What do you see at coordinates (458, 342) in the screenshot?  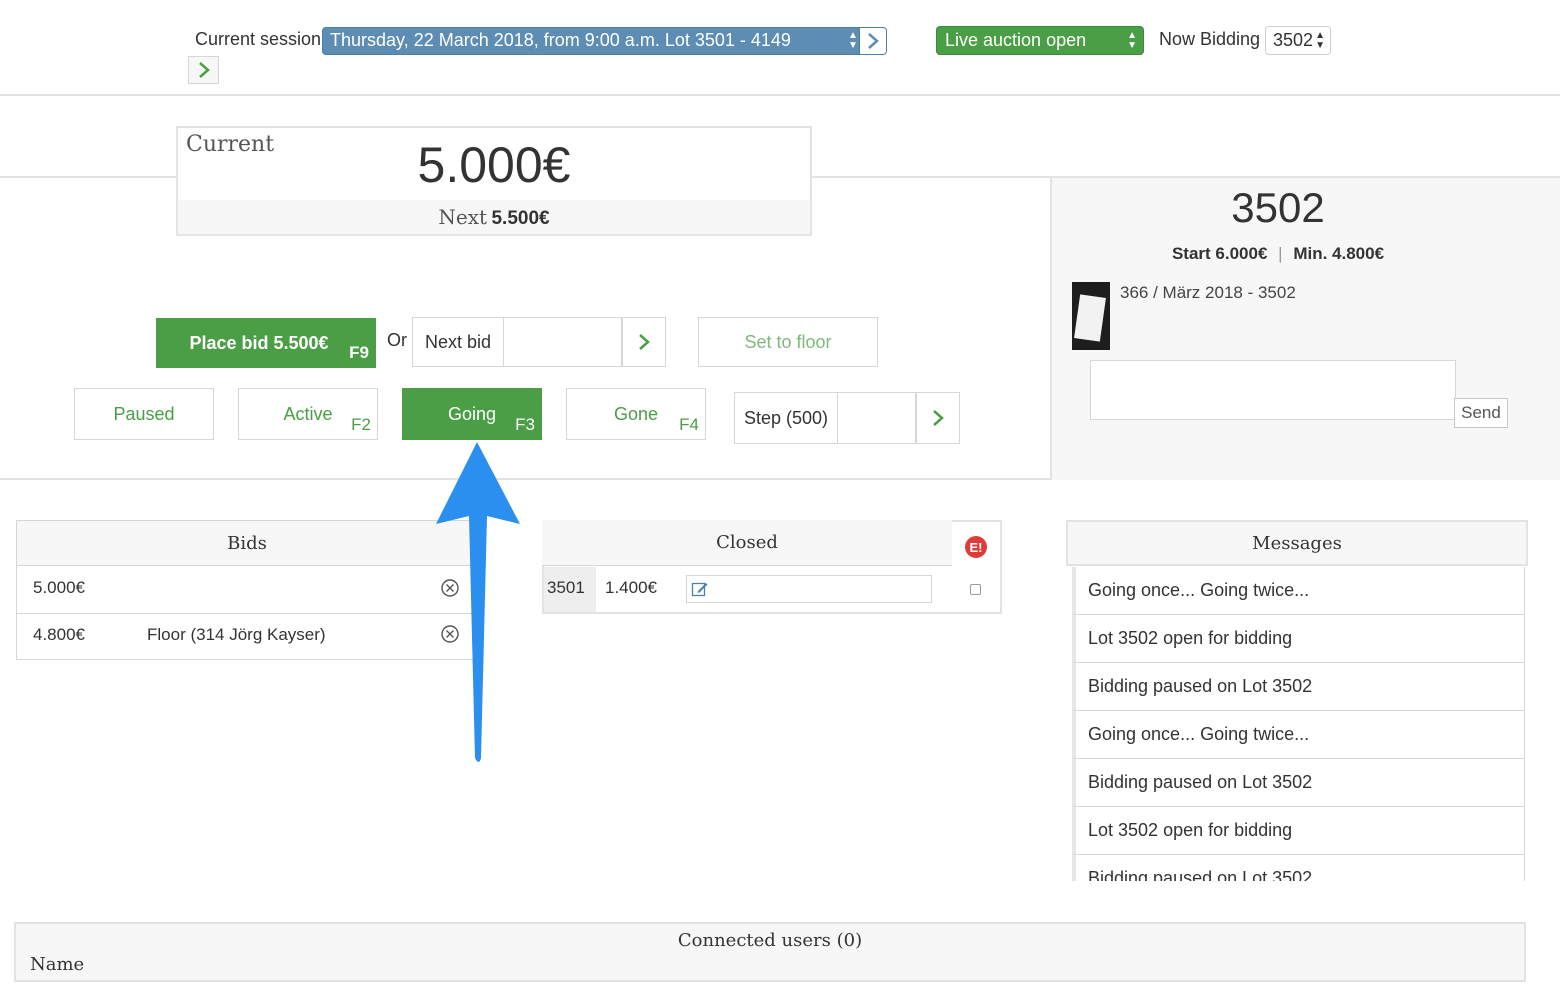 I see `next-bid-label: Next bid` at bounding box center [458, 342].